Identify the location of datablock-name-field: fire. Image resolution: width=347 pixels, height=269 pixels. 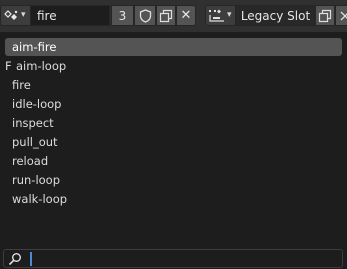
(70, 15).